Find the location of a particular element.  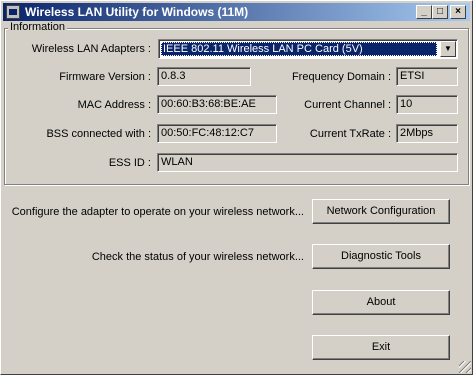

mac-label: MAC Address : is located at coordinates (114, 105).